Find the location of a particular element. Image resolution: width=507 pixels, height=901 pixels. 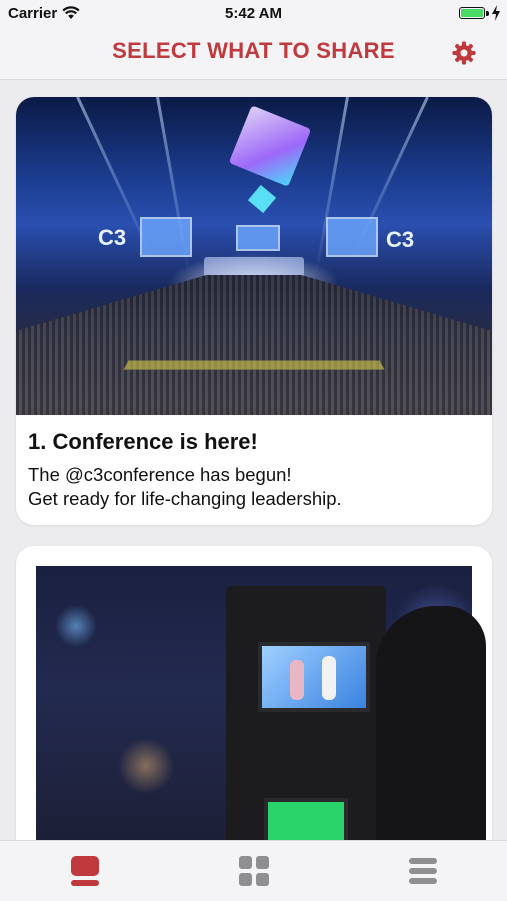

settings-button is located at coordinates (464, 53).